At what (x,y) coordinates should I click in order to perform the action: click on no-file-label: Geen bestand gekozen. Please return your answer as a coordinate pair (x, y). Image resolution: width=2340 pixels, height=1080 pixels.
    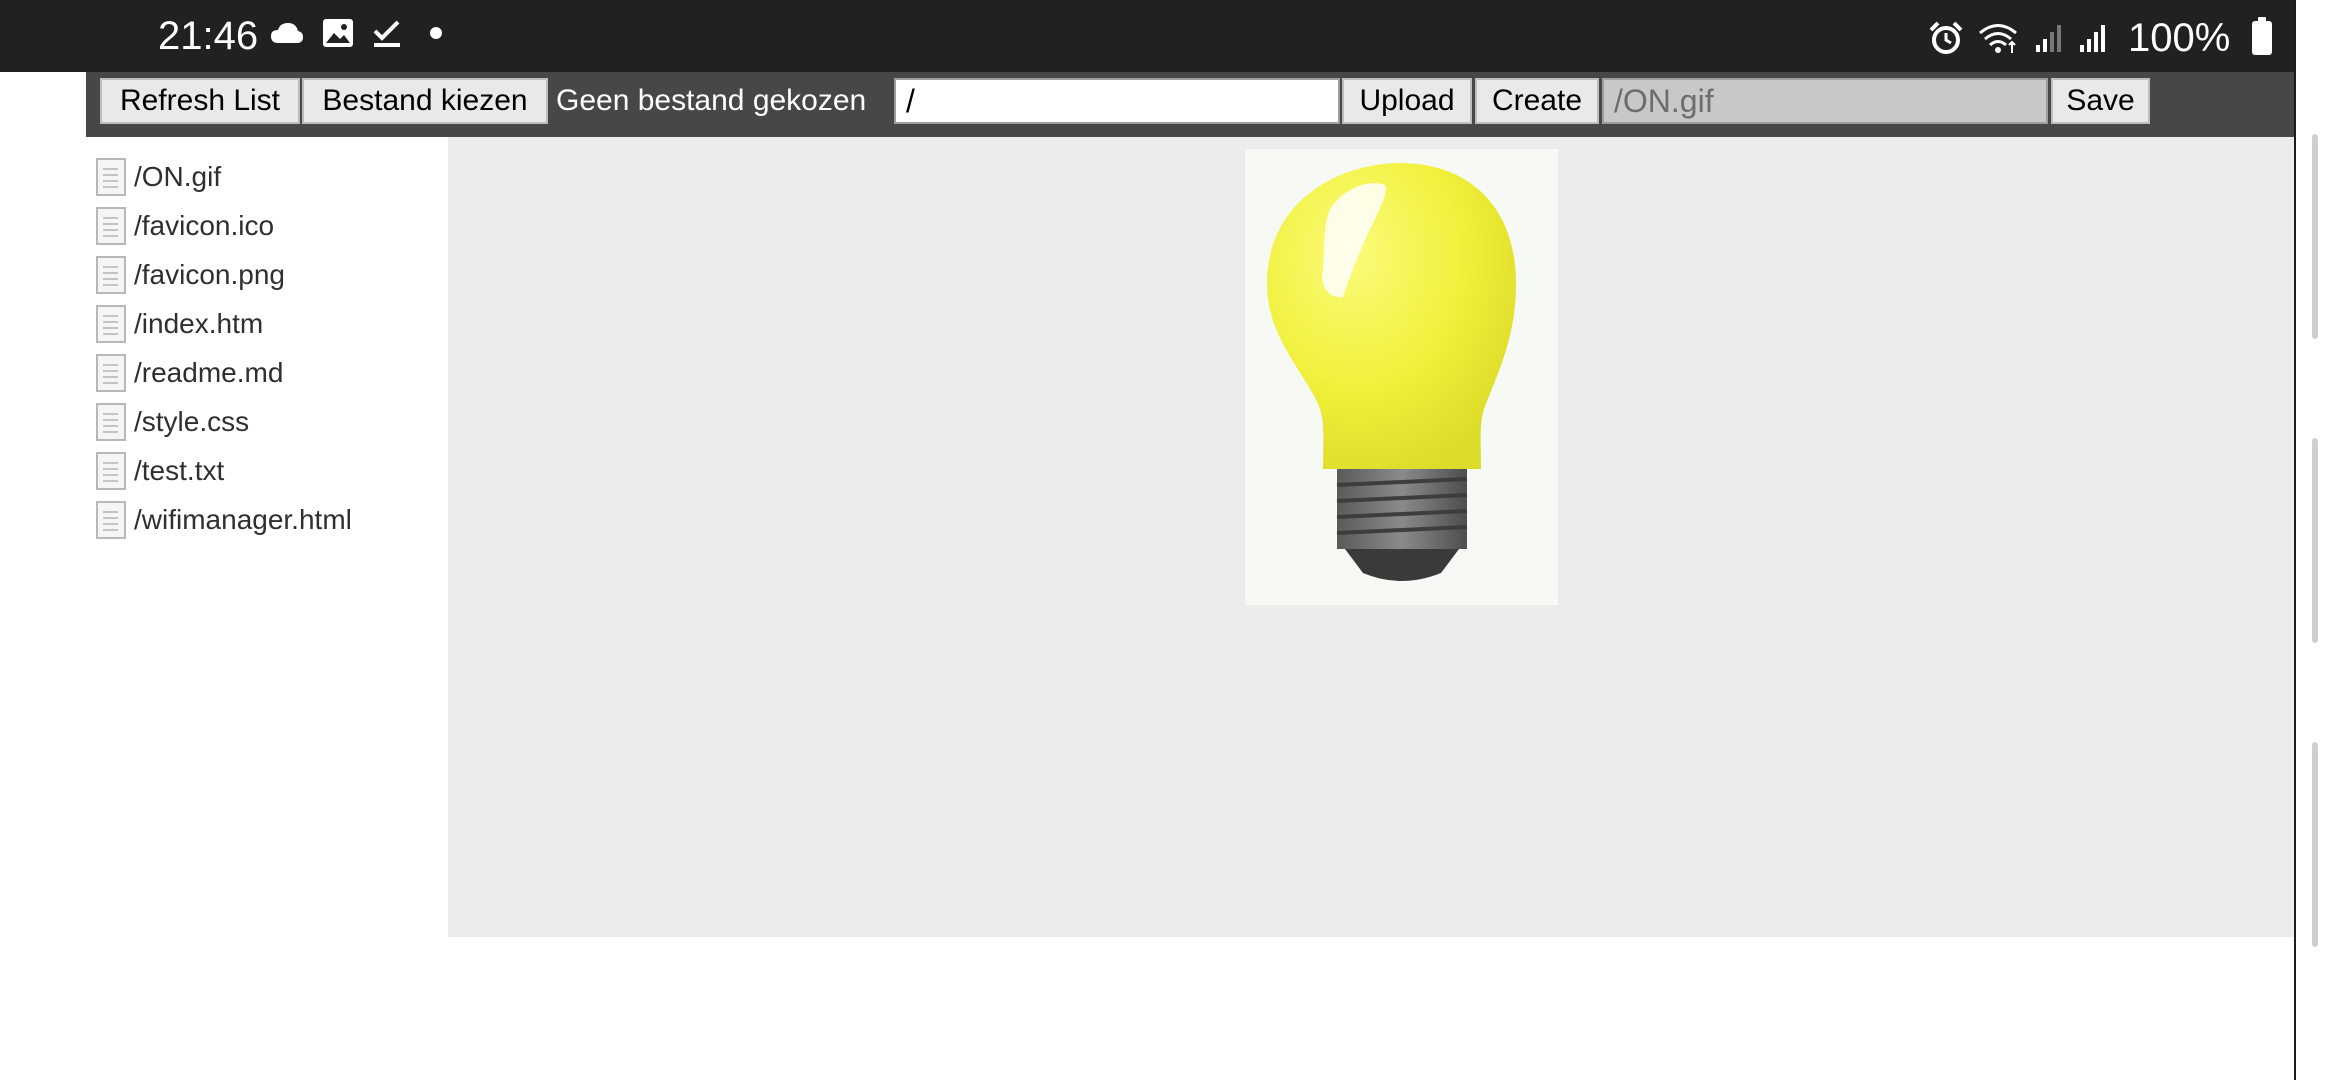
    Looking at the image, I should click on (711, 100).